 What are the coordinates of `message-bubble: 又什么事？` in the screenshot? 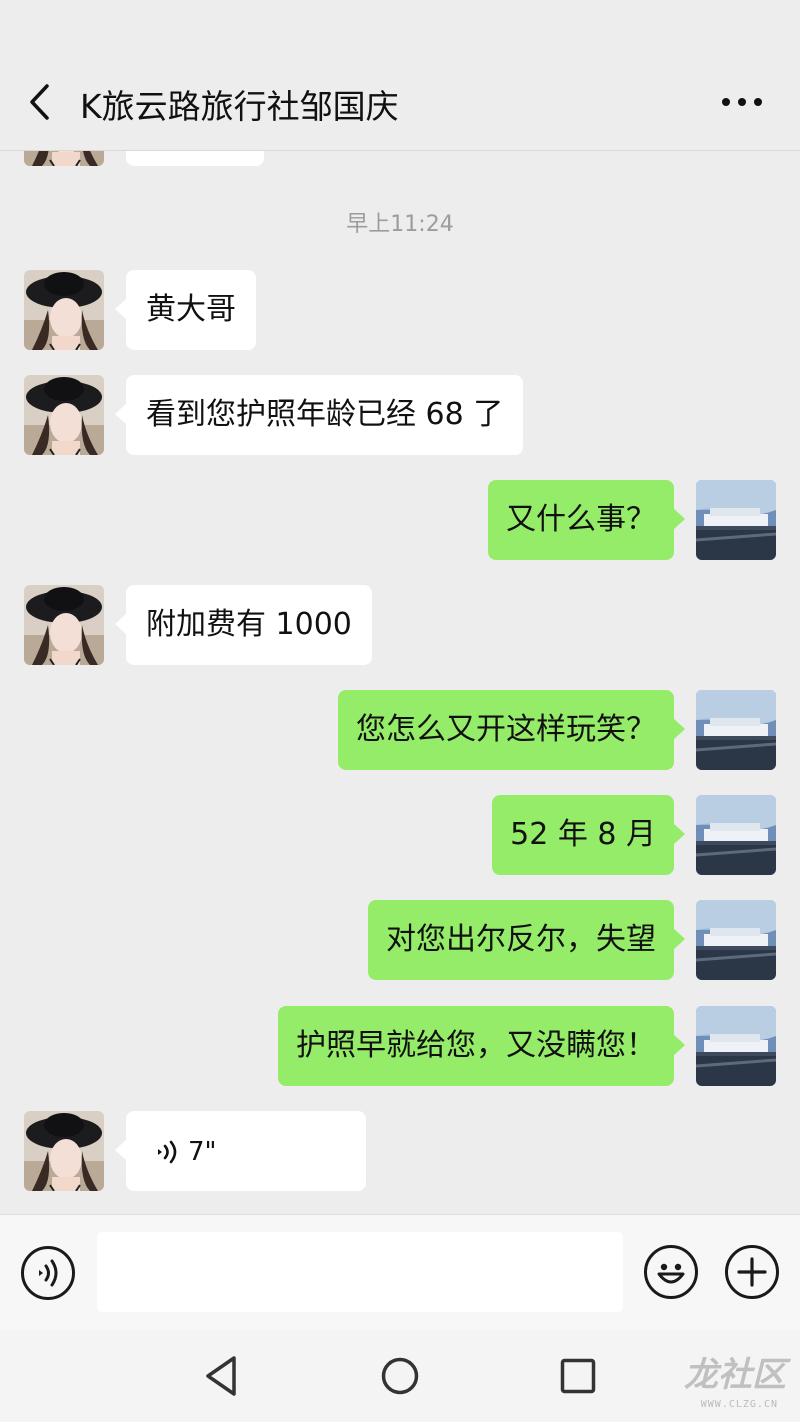 It's located at (586, 520).